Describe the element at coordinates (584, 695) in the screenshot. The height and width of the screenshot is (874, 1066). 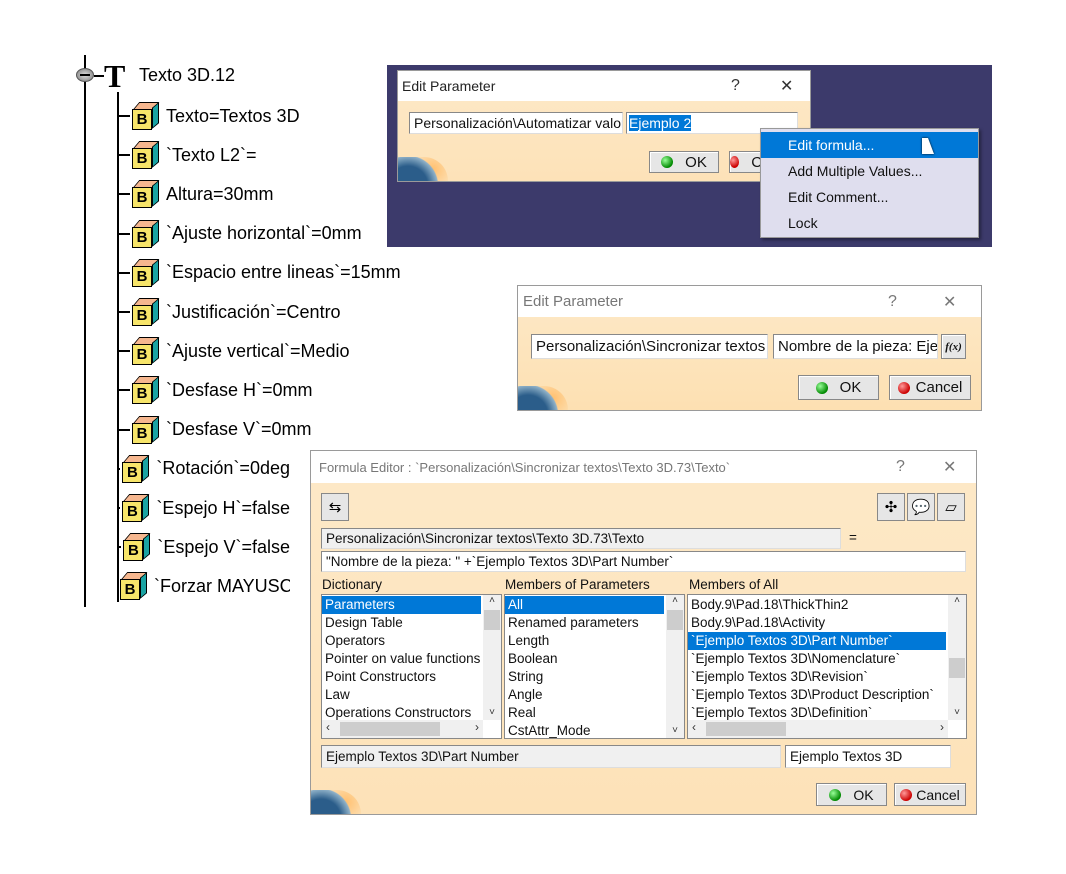
I see `list-item: Angle` at that location.